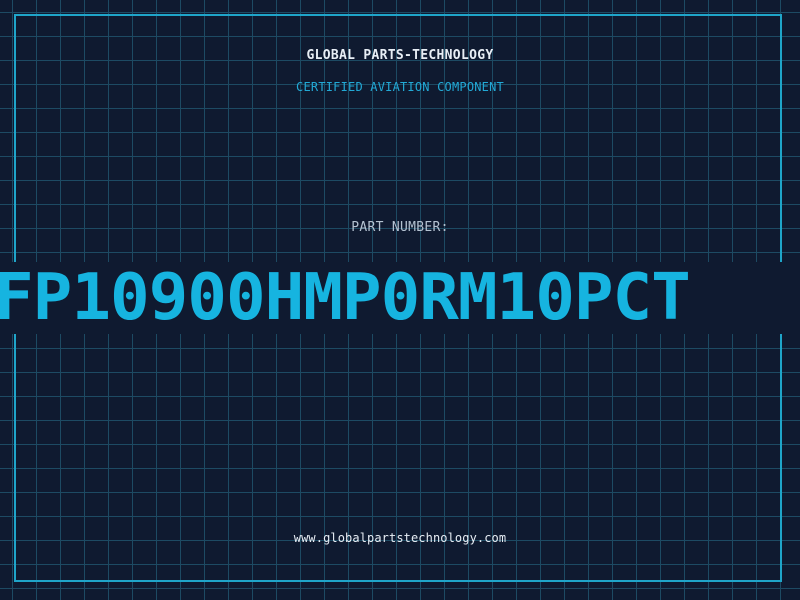 This screenshot has height=600, width=800. Describe the element at coordinates (400, 538) in the screenshot. I see `website-url: www.globalpartstechnology.com` at that location.